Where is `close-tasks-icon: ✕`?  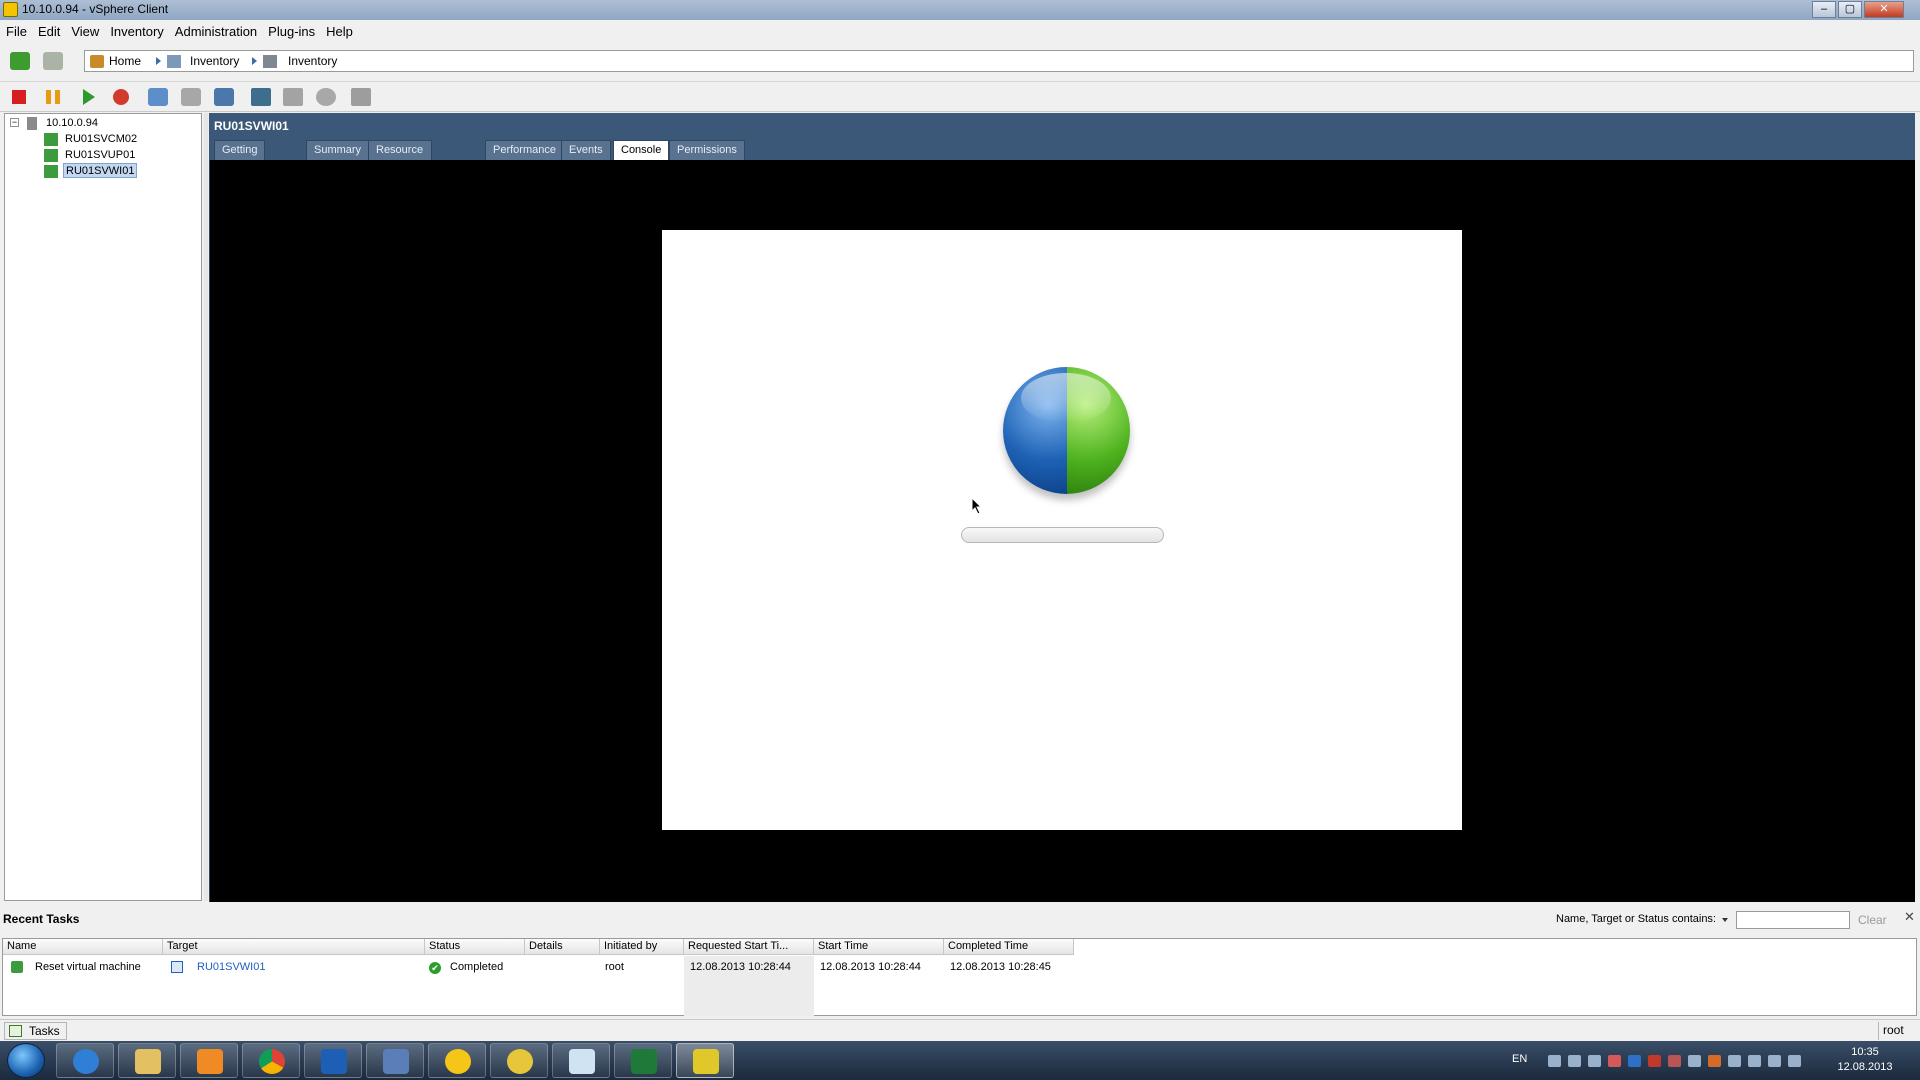 close-tasks-icon: ✕ is located at coordinates (1909, 917).